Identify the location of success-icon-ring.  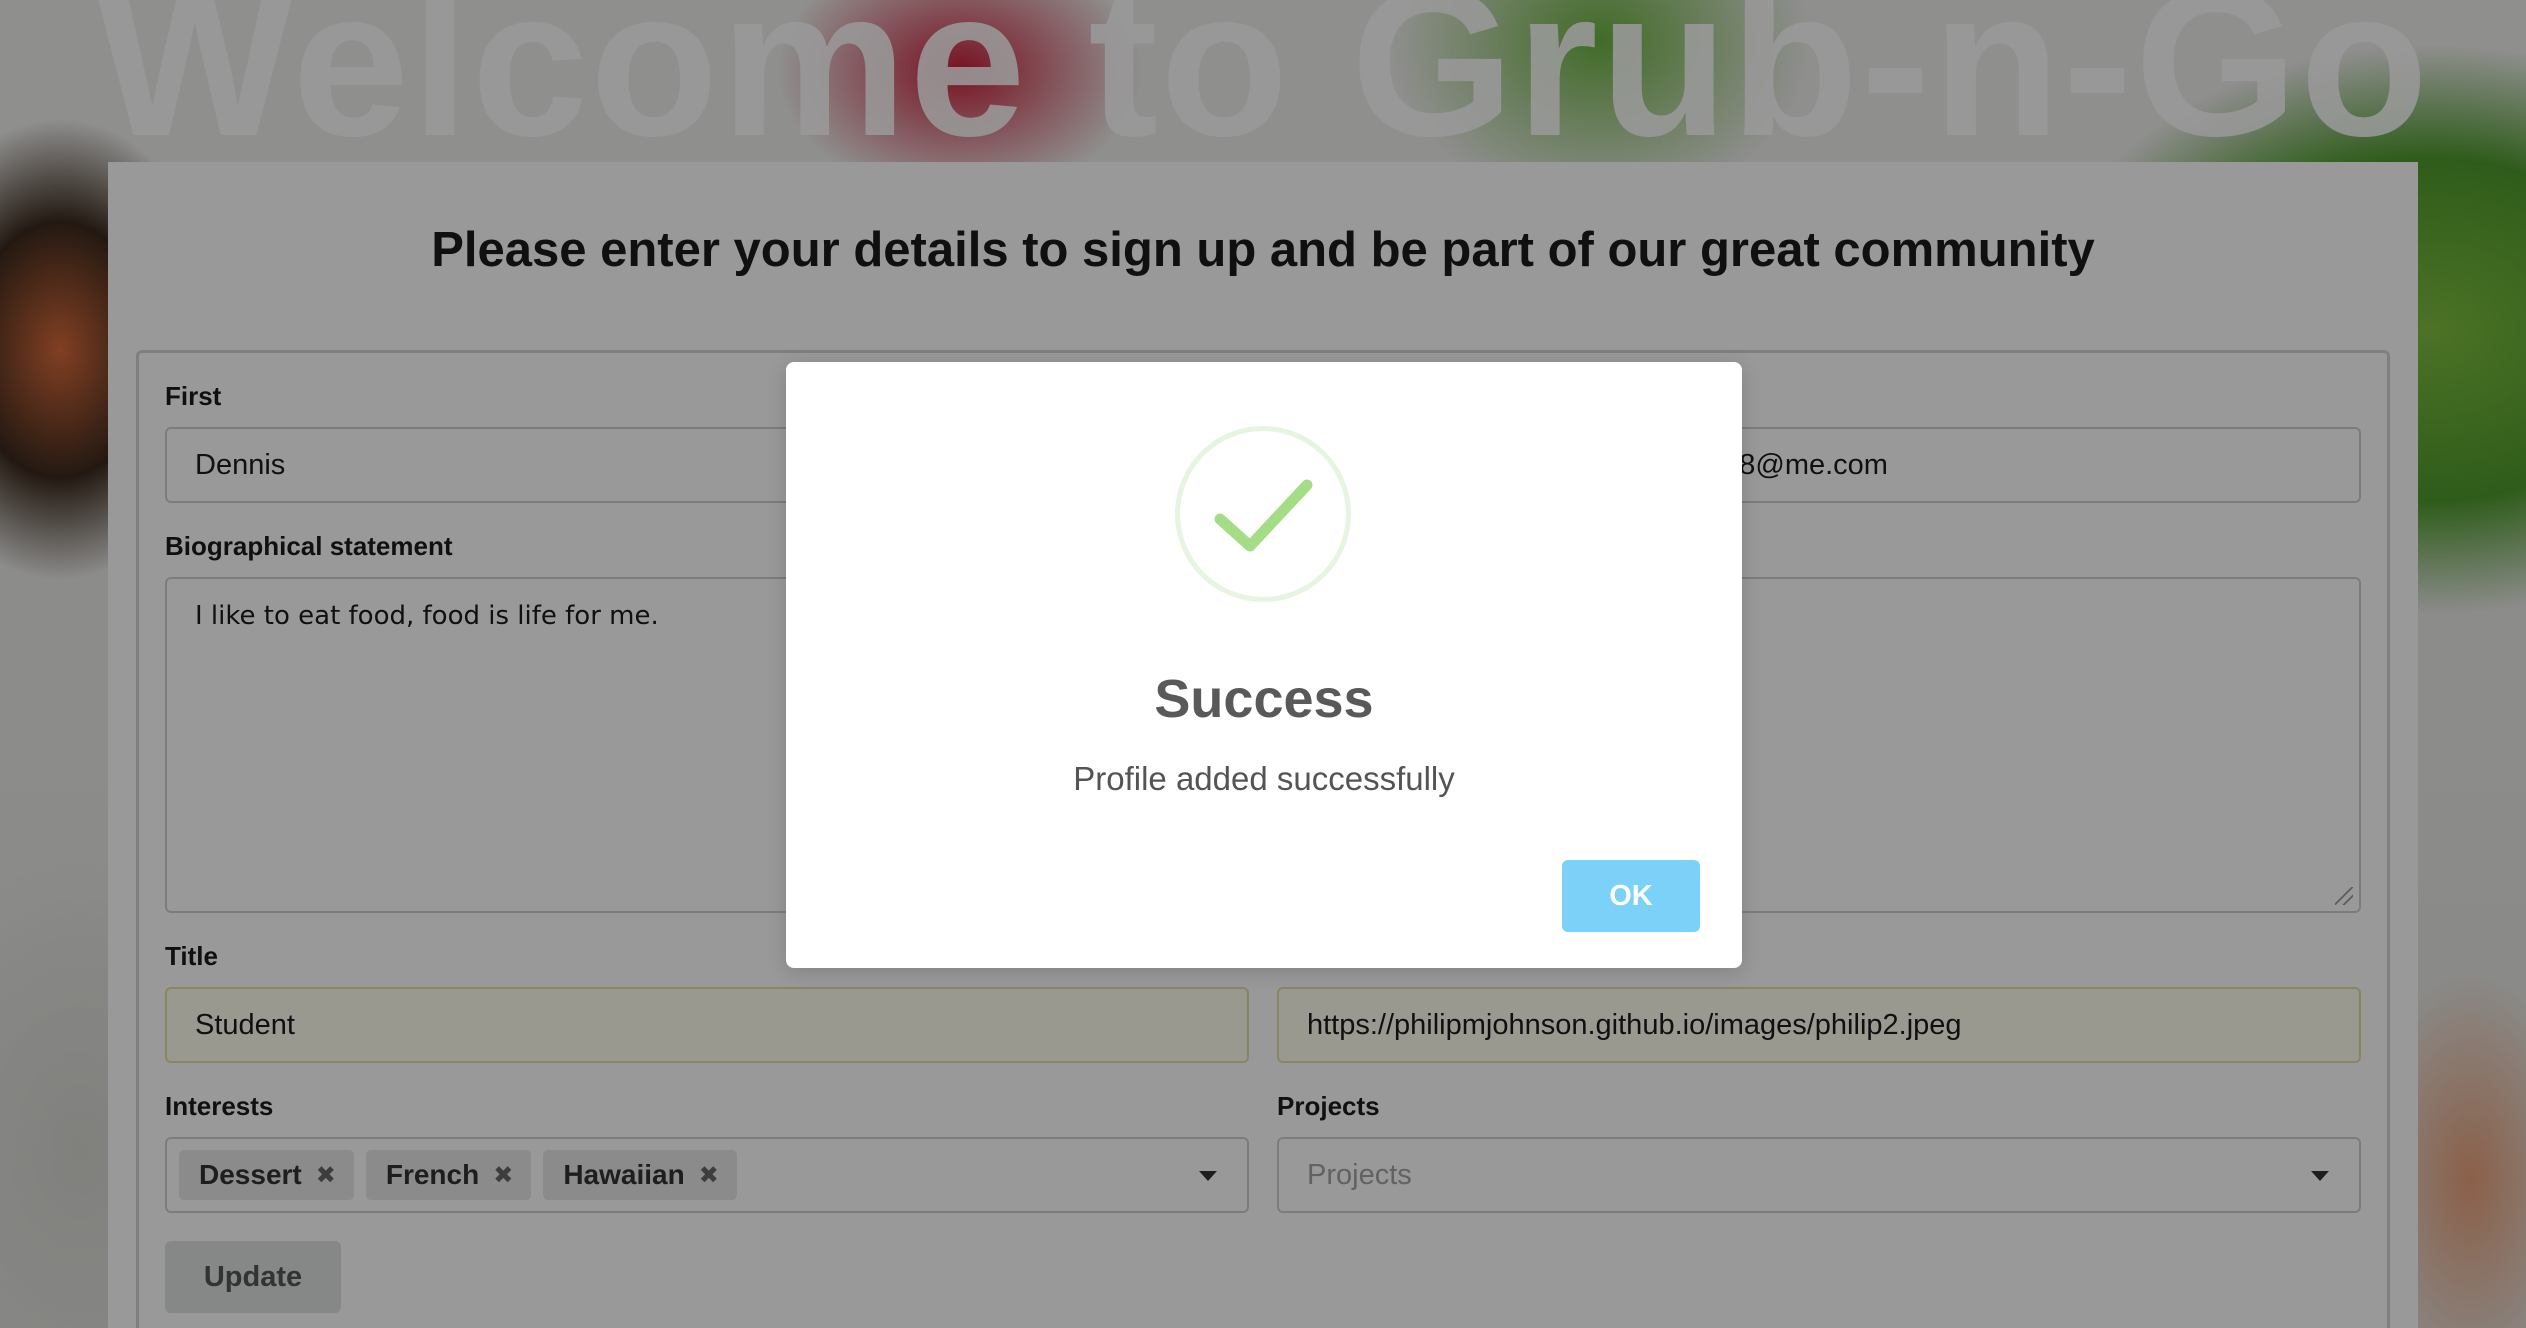
(1263, 514).